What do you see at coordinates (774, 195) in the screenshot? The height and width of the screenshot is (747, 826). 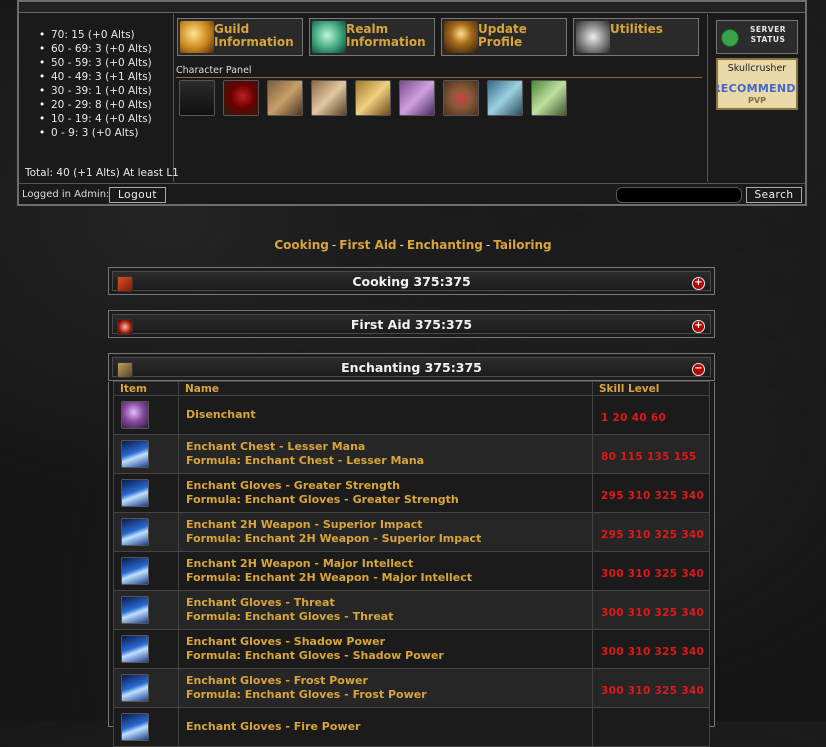 I see `search-button: Search` at bounding box center [774, 195].